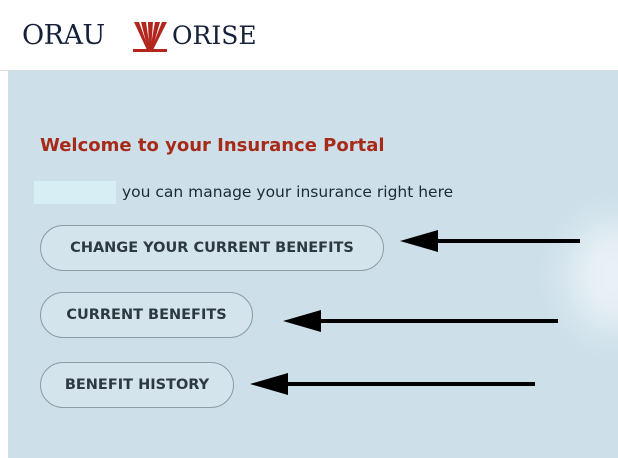  What do you see at coordinates (63, 35) in the screenshot?
I see `orau-logo: ORAU` at bounding box center [63, 35].